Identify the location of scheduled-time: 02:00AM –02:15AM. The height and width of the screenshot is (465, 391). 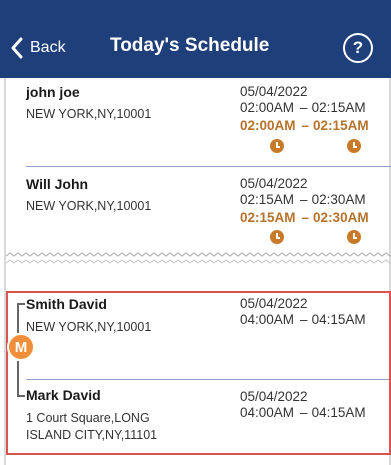
(303, 107).